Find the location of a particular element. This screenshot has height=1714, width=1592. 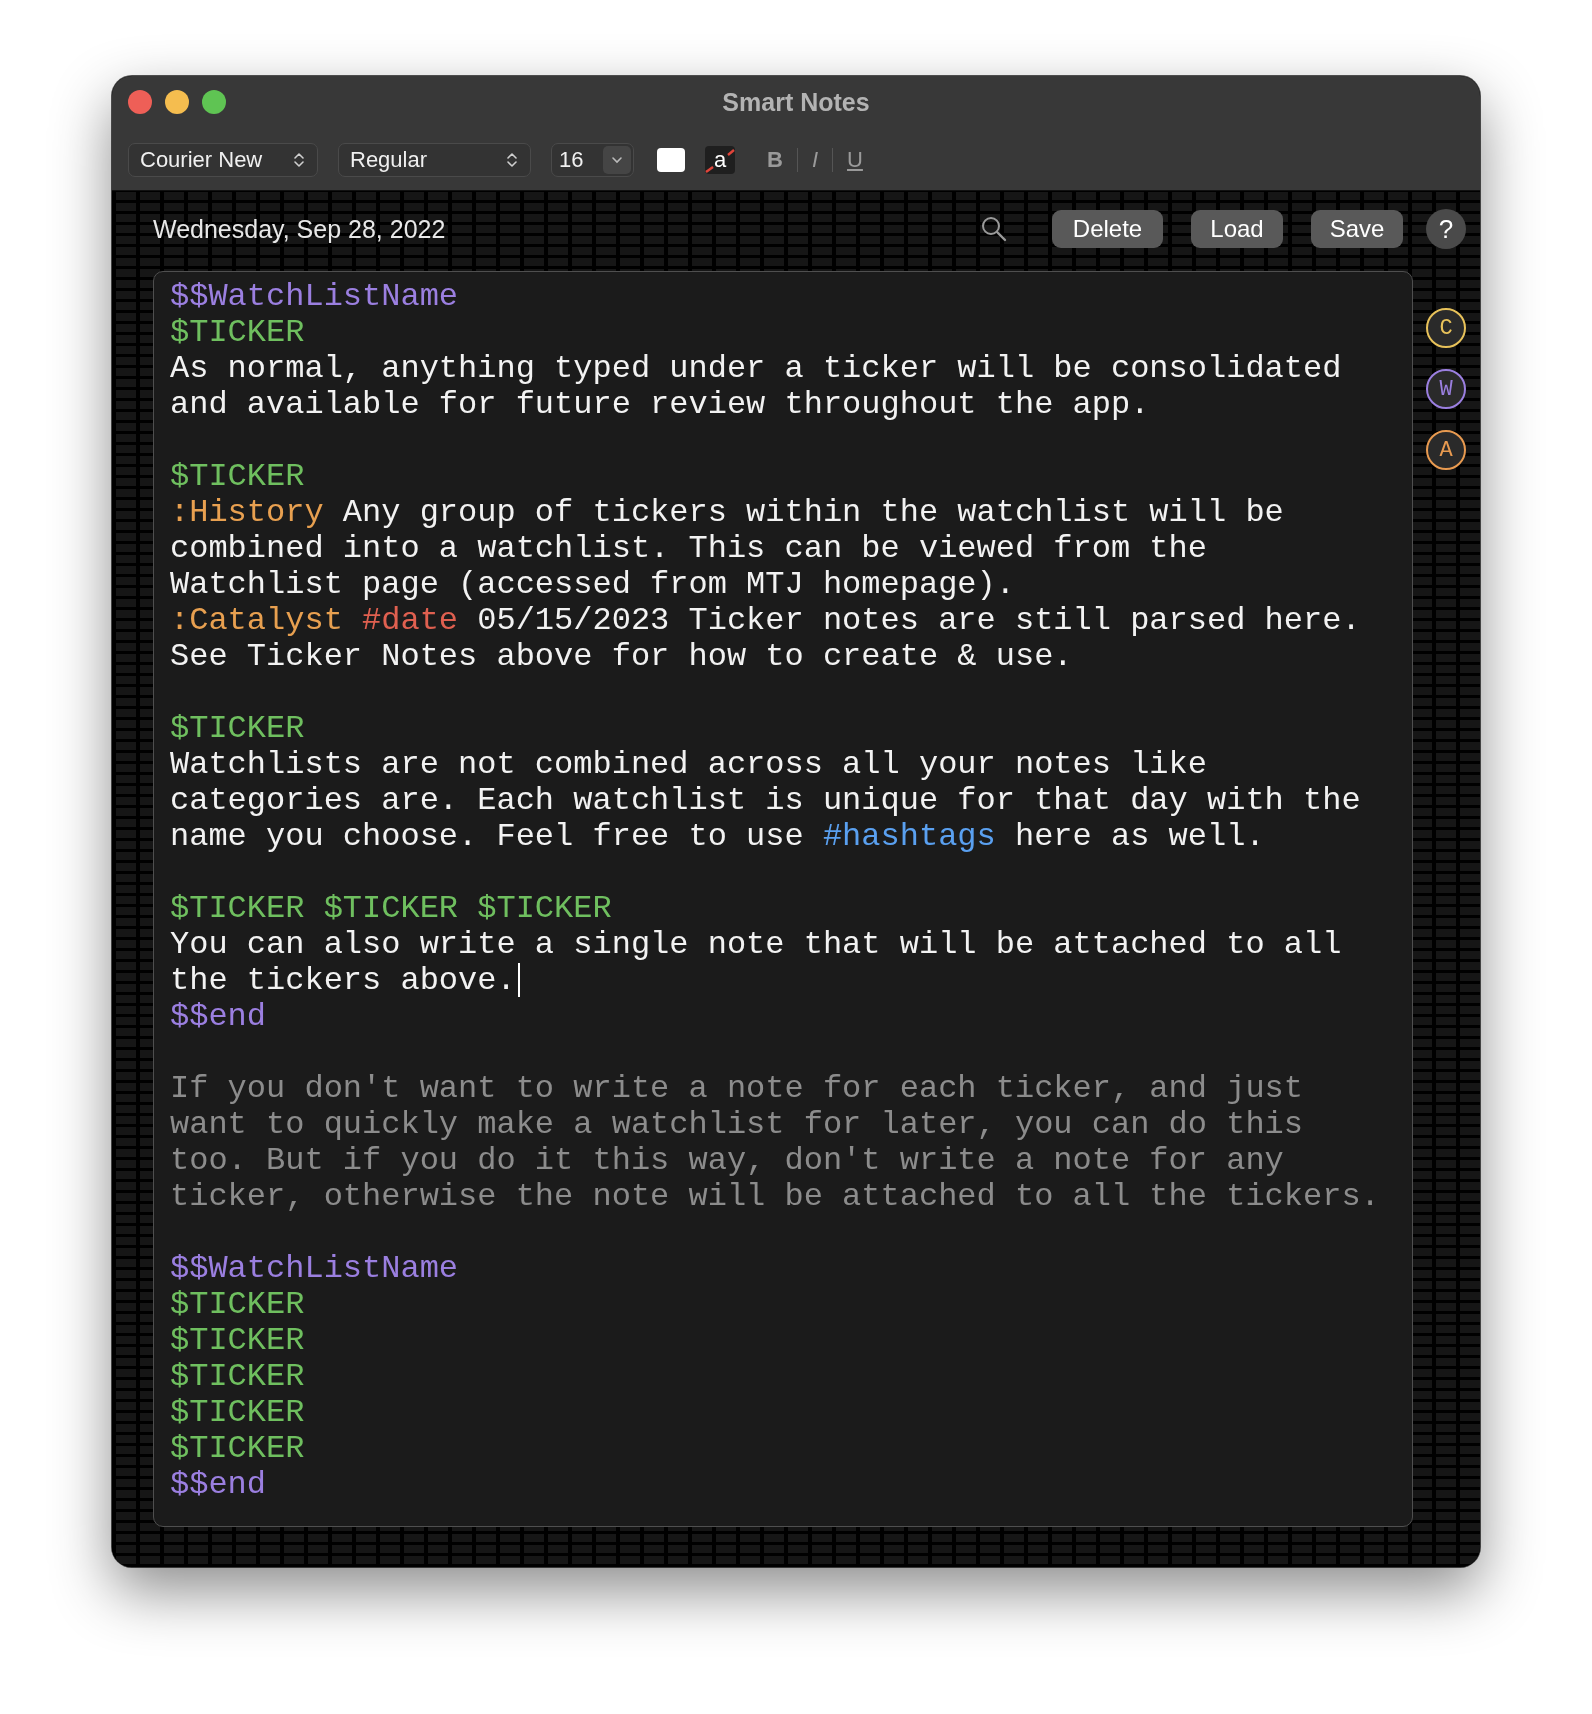

editor-line: want to quickly make a watchlist for later, you can do this is located at coordinates (736, 1125).